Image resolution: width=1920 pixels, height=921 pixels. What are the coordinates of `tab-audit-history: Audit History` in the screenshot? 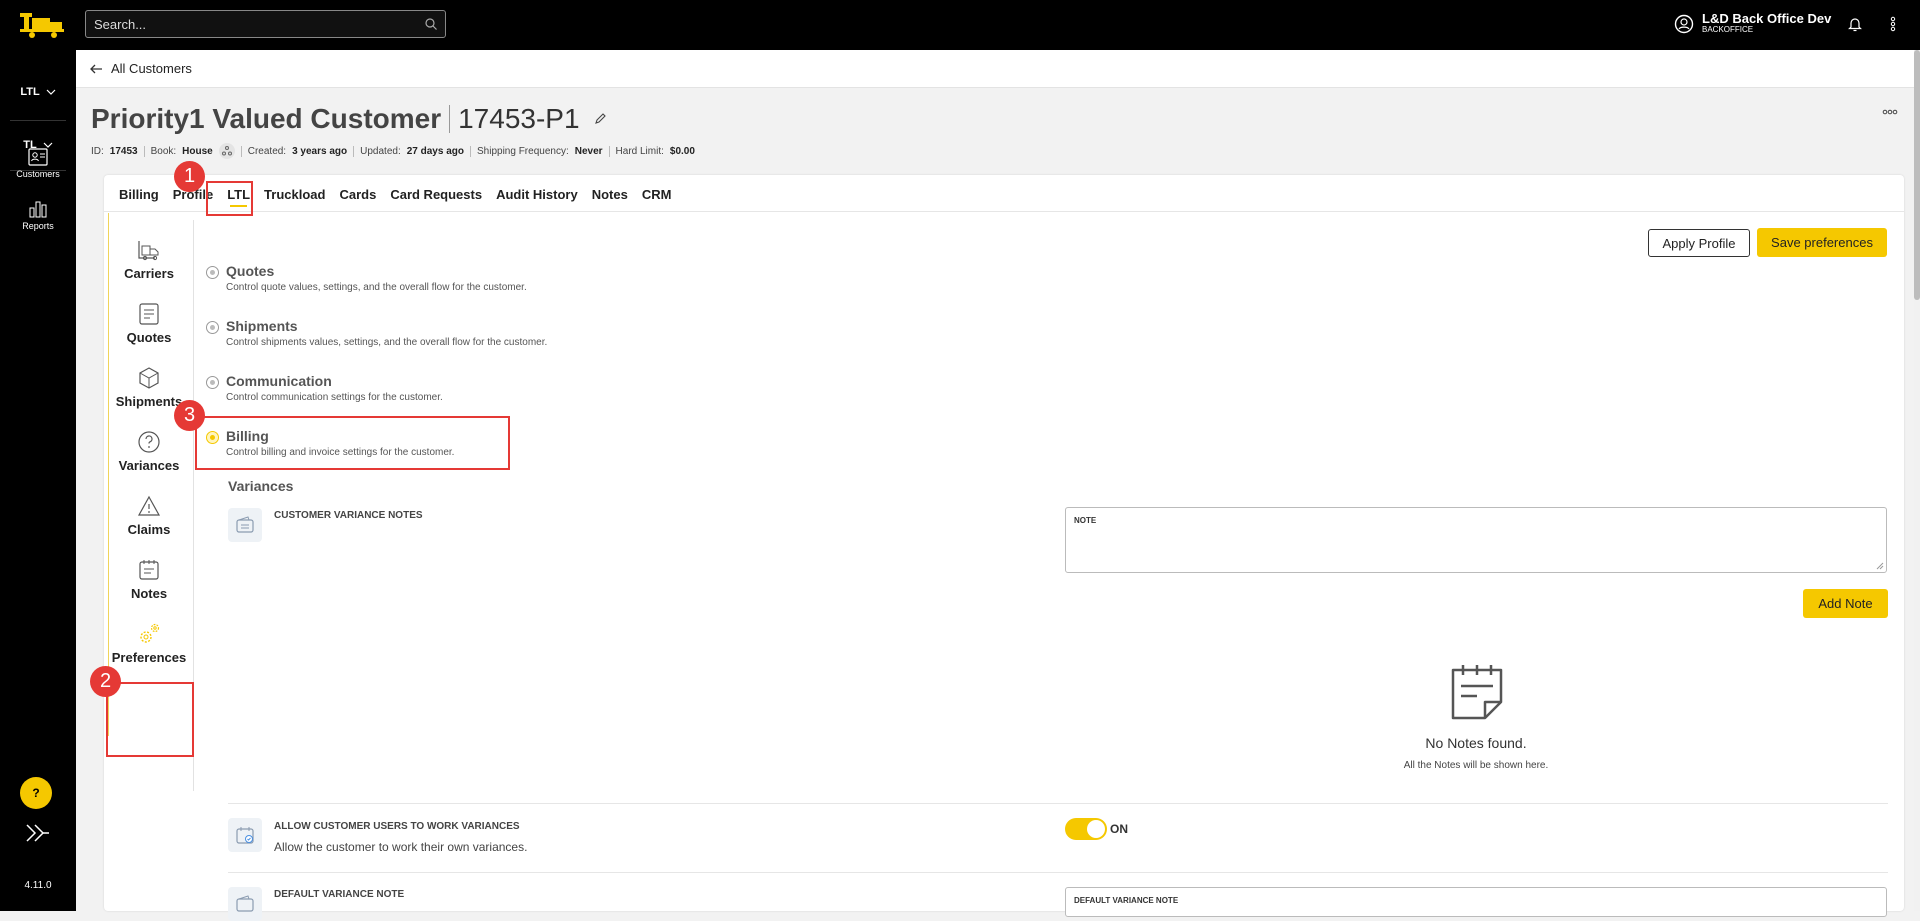 It's located at (537, 197).